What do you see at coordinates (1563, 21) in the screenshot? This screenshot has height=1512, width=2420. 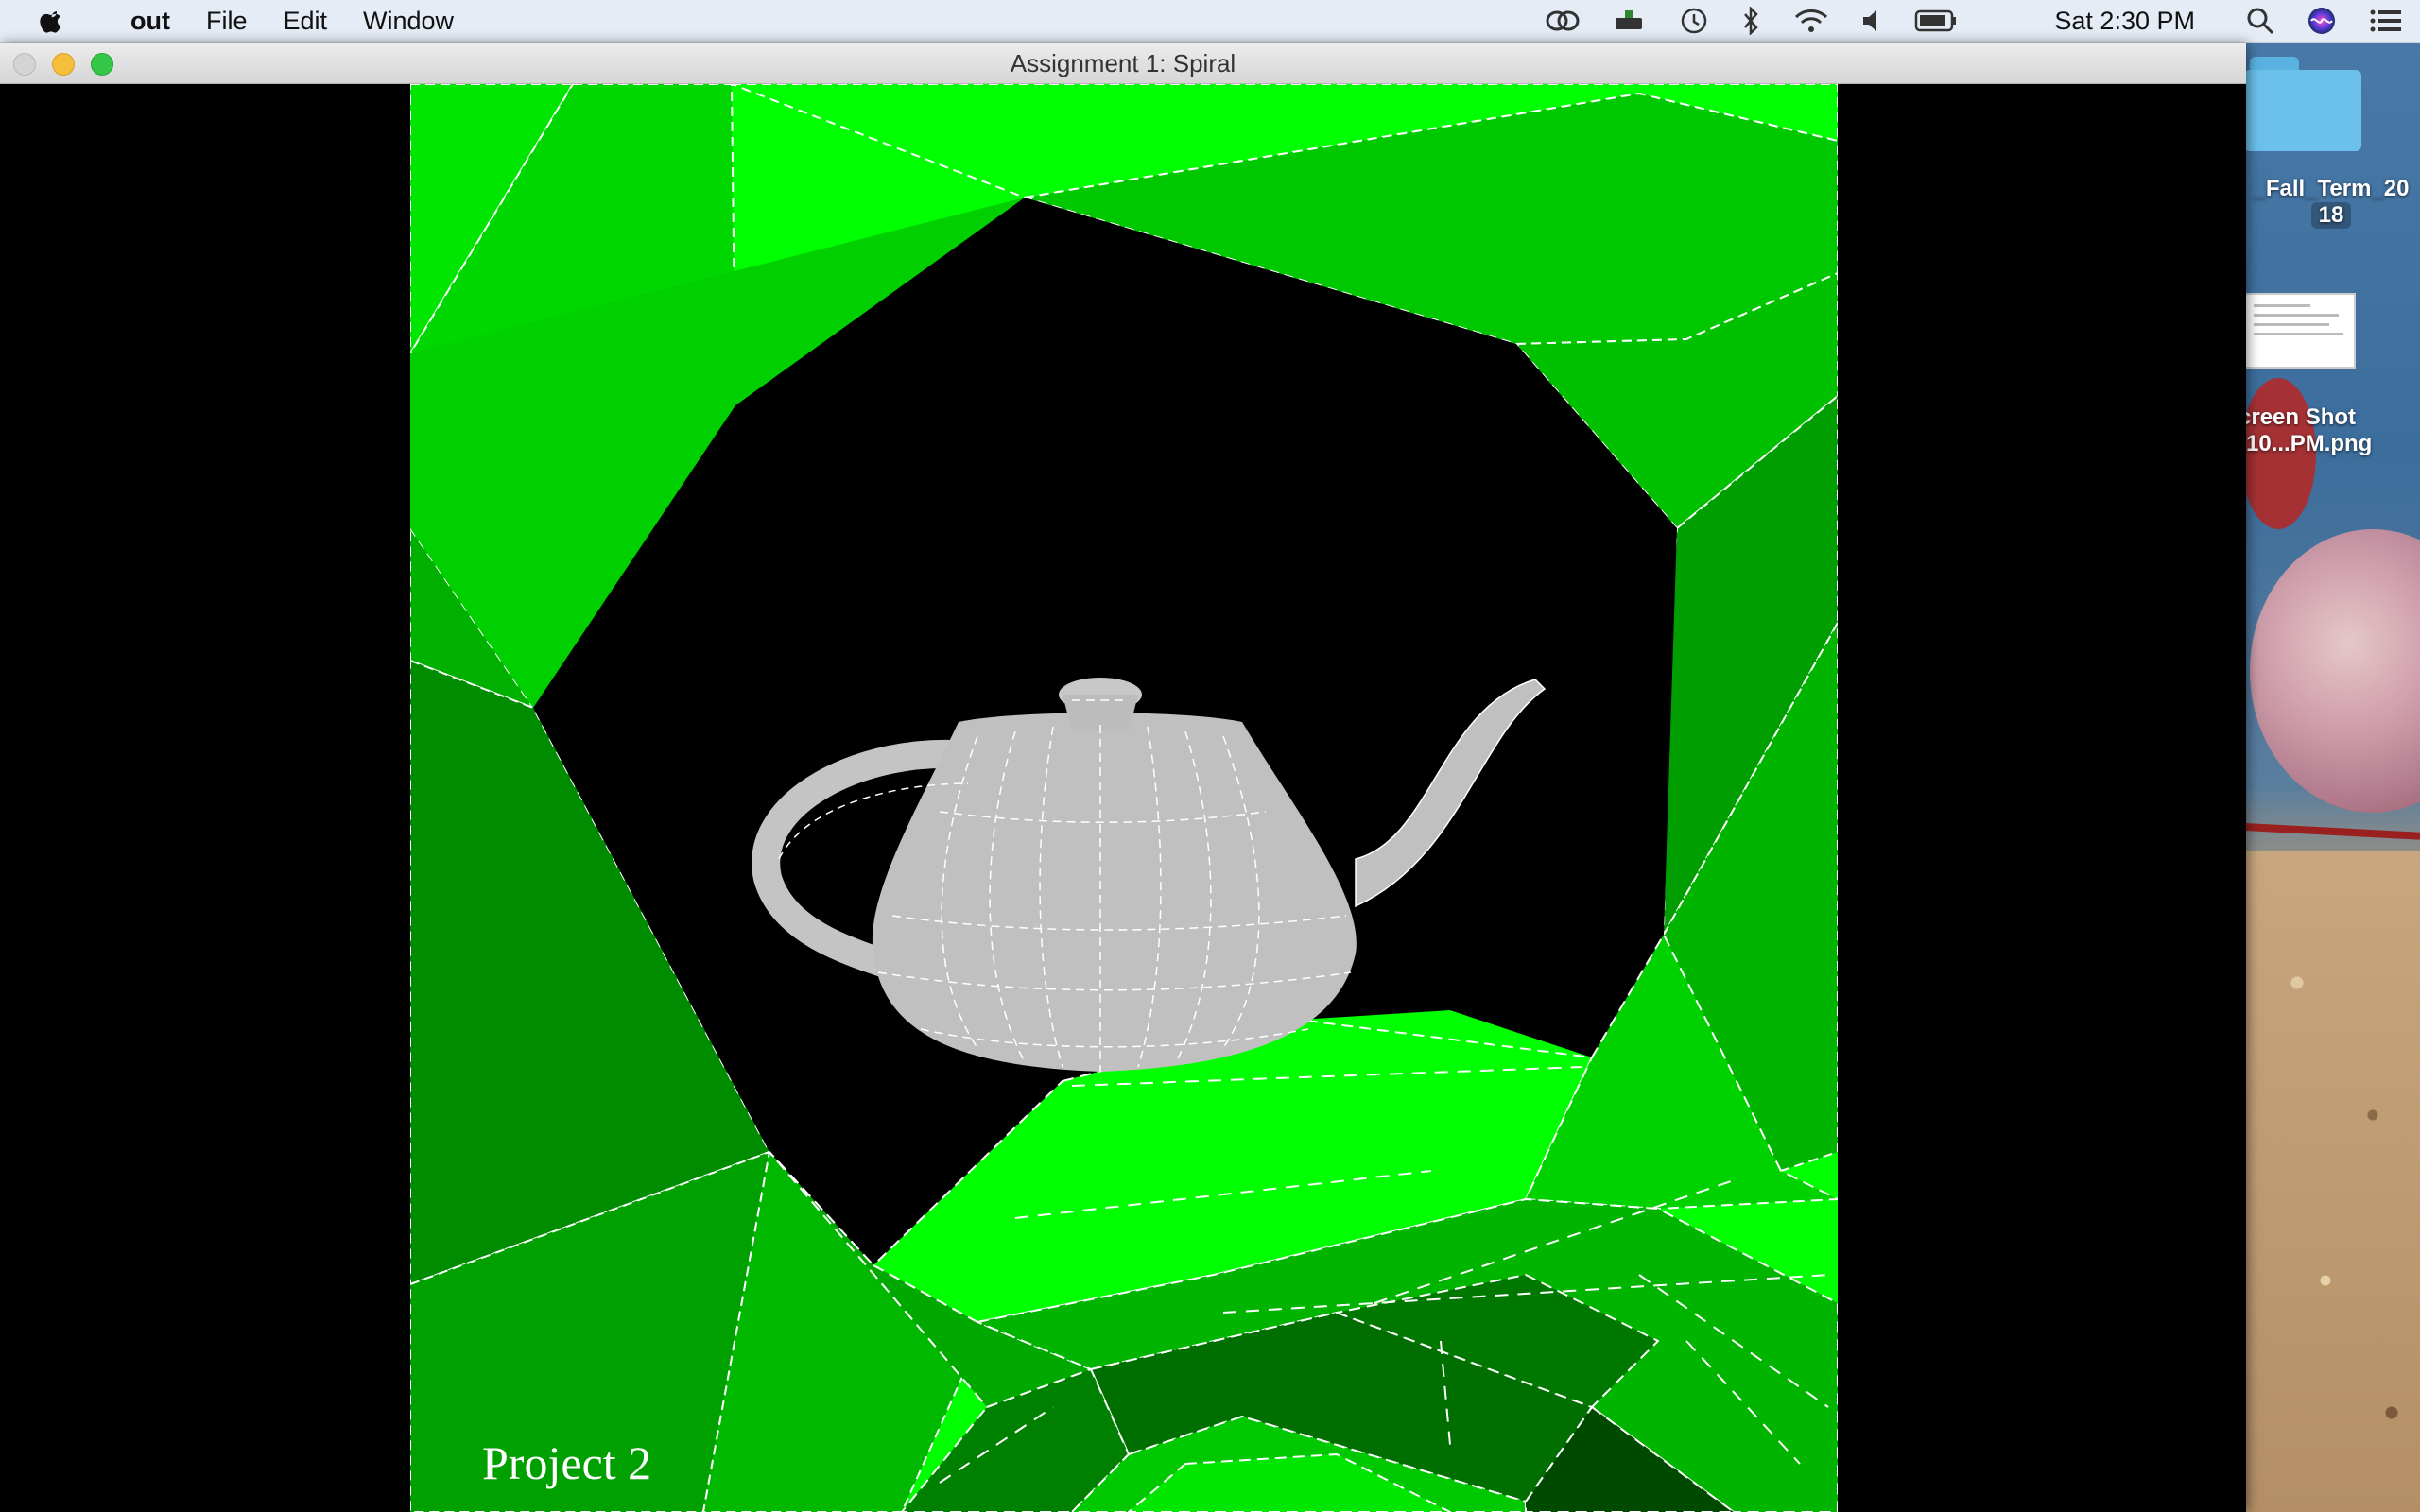 I see `creative-cloud-icon` at bounding box center [1563, 21].